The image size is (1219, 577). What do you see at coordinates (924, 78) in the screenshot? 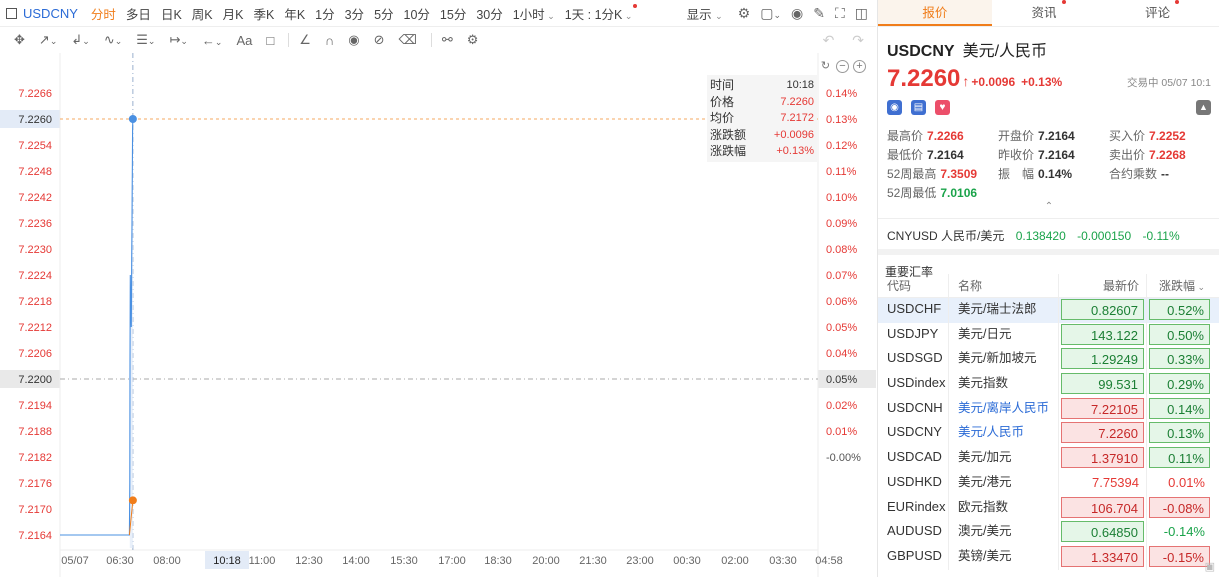
I see `last-price: 7.2260` at bounding box center [924, 78].